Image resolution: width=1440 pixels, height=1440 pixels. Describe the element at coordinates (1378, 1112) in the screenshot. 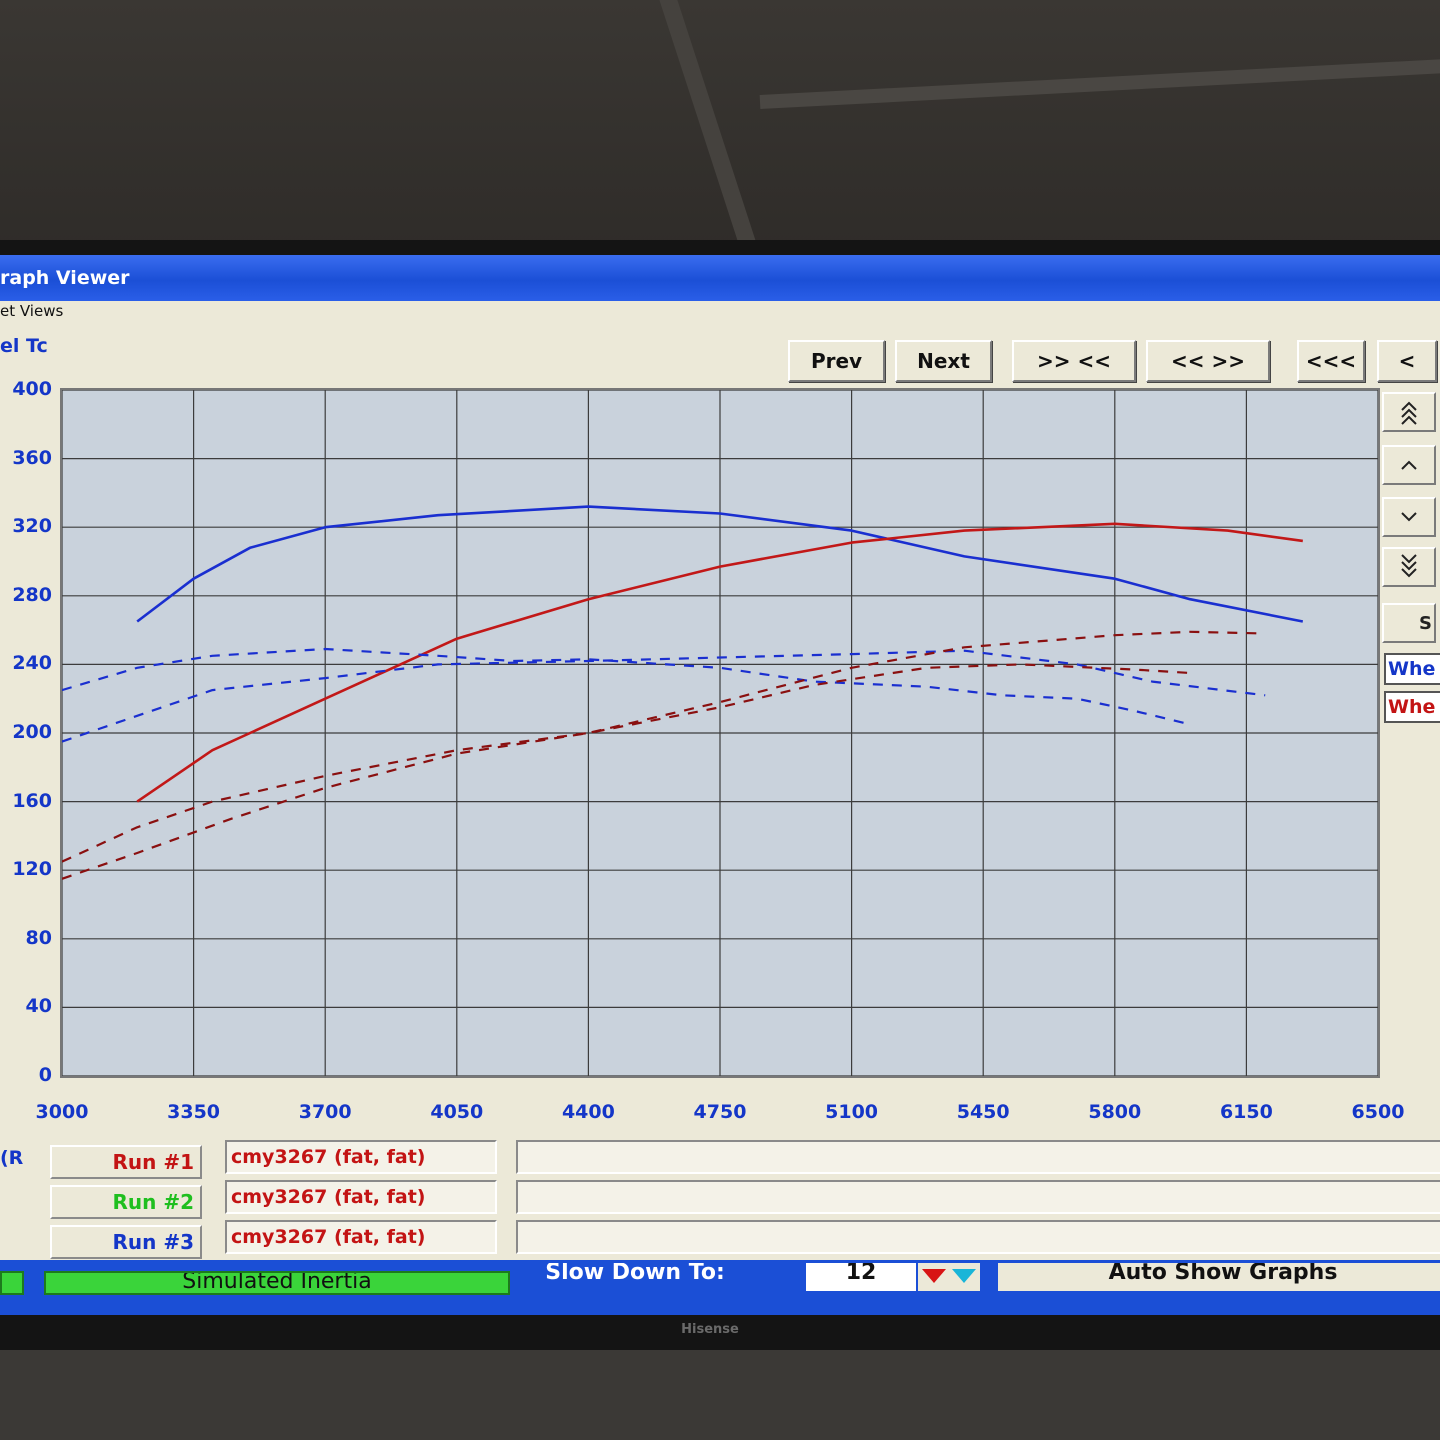

I see `x-tick-label: 6500` at that location.